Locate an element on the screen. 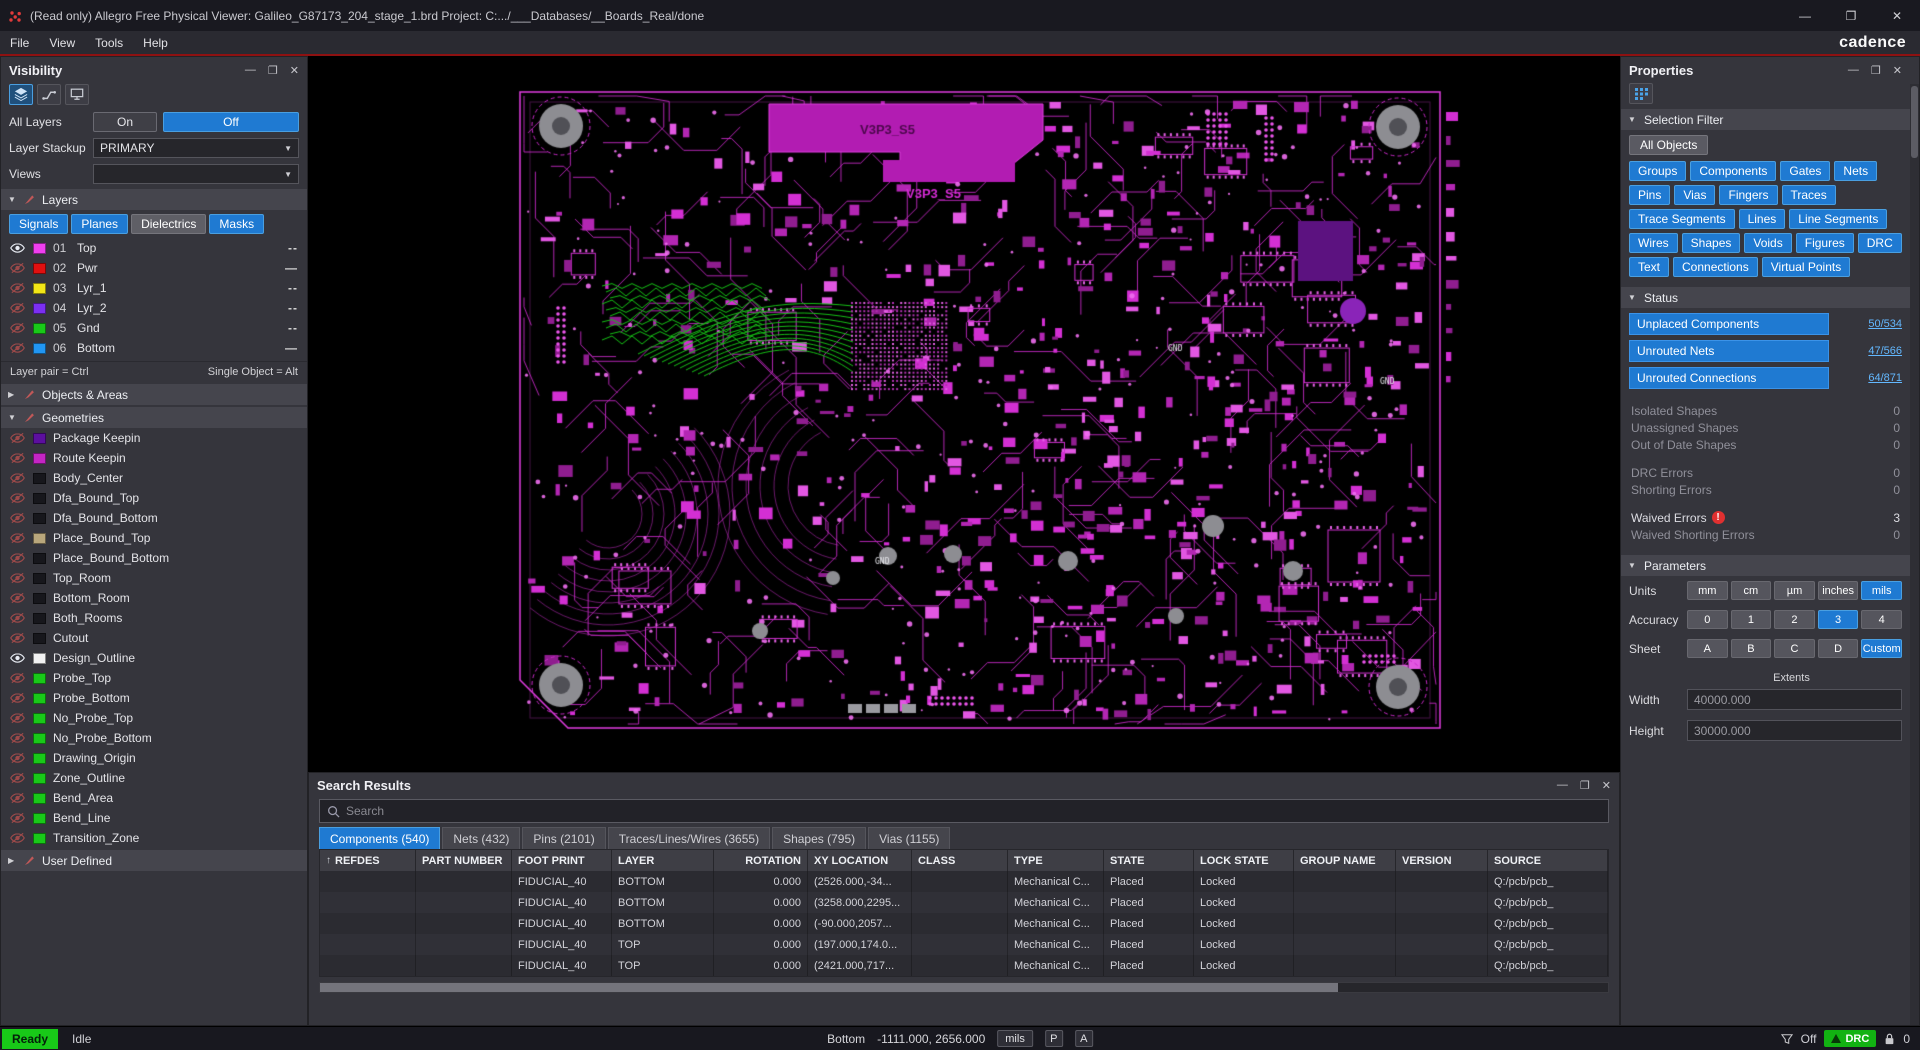 The width and height of the screenshot is (1920, 1050). drc-badge: DRC is located at coordinates (1850, 1038).